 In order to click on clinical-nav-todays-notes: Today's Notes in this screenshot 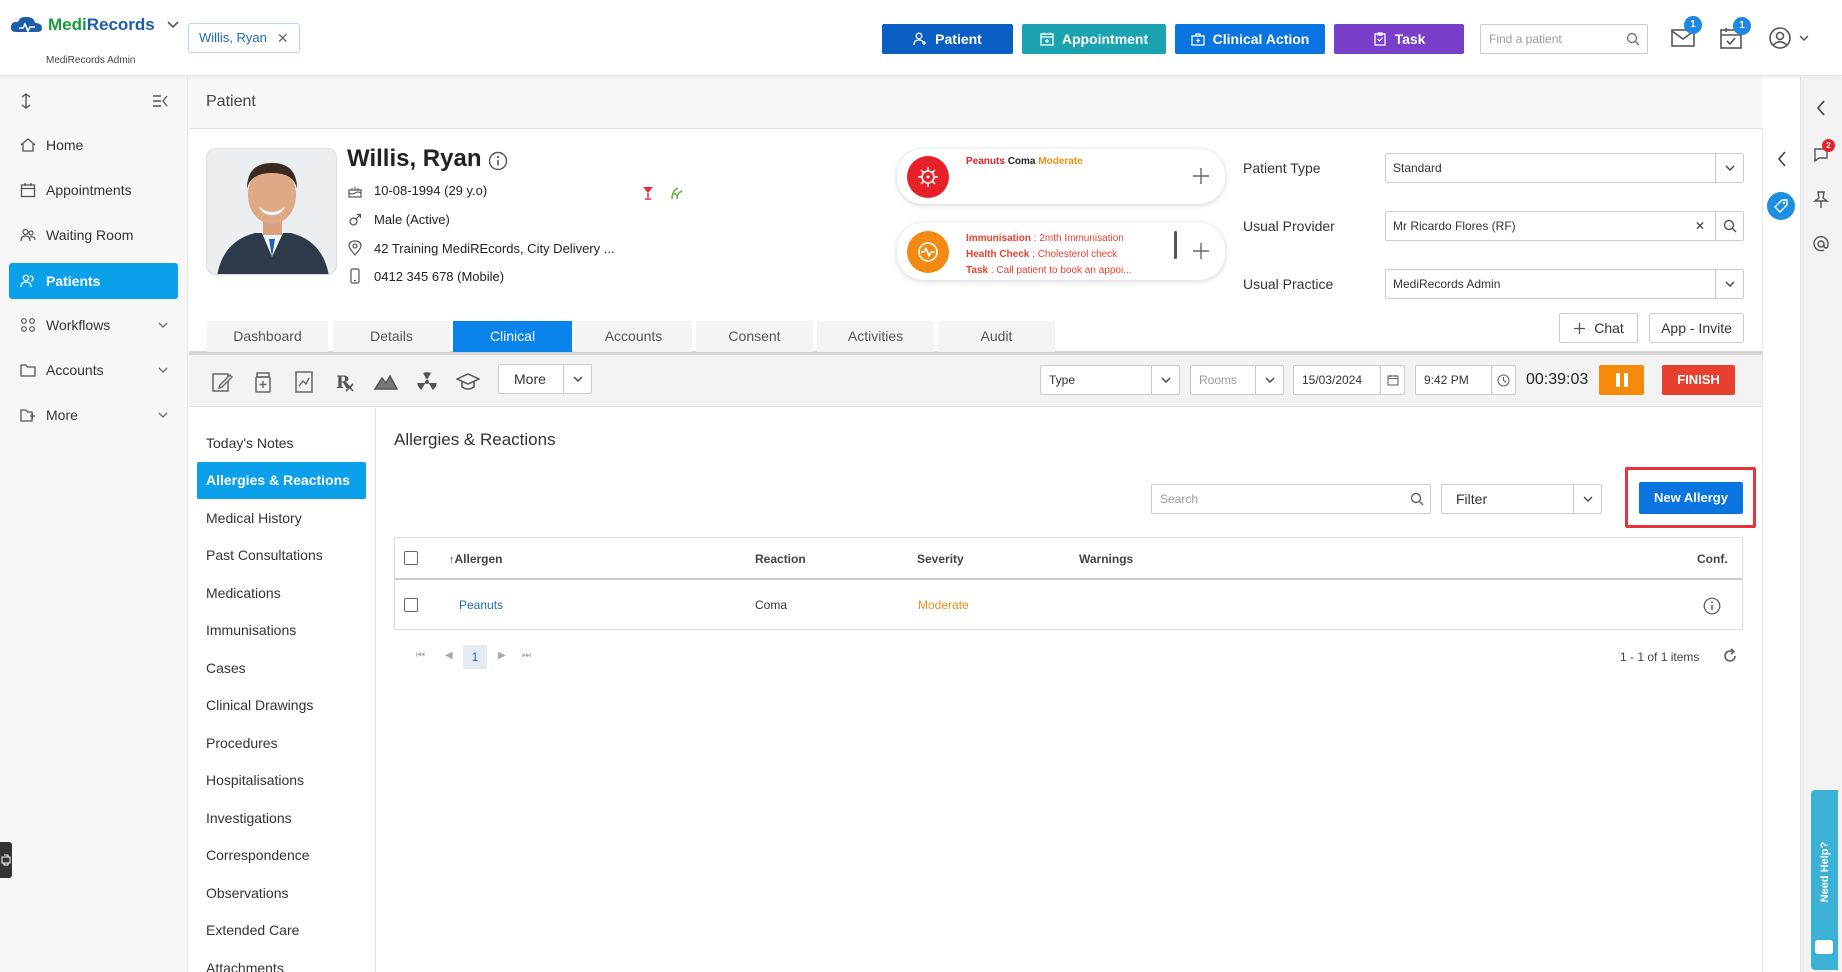, I will do `click(281, 443)`.